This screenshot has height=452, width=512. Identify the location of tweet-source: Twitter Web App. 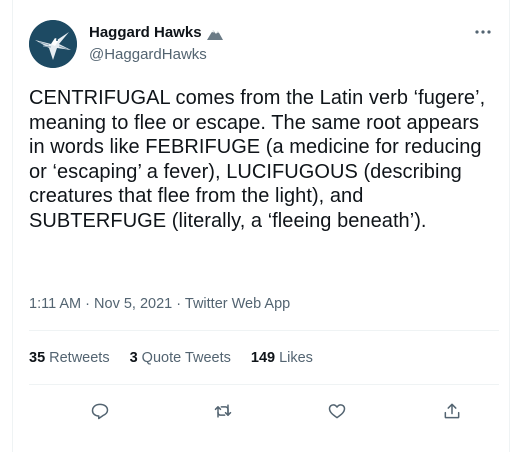
(237, 304).